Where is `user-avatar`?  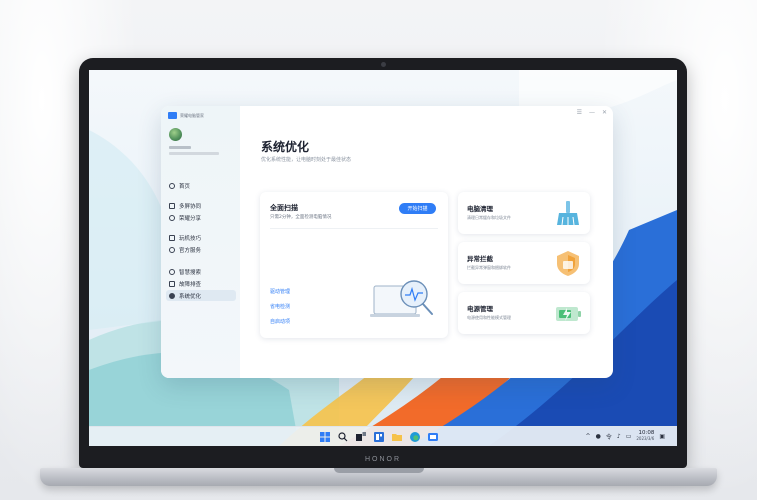 user-avatar is located at coordinates (175, 134).